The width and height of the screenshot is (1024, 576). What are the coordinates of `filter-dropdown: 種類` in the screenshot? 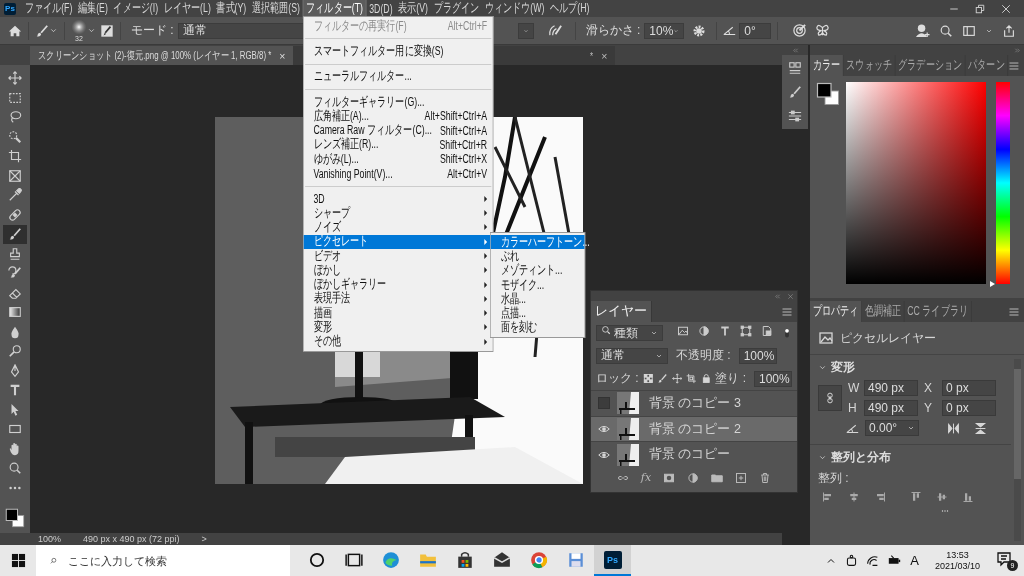 It's located at (629, 333).